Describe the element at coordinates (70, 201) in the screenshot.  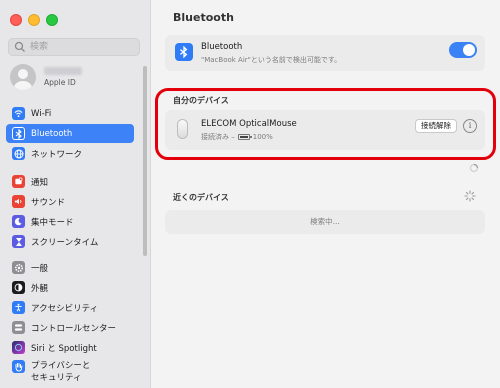
I see `sidebar-item-sound: サウンド` at that location.